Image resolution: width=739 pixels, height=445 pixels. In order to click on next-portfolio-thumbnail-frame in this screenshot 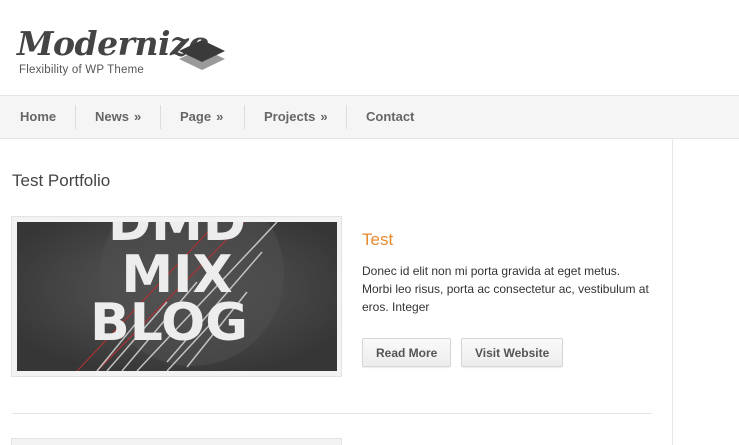, I will do `click(176, 441)`.